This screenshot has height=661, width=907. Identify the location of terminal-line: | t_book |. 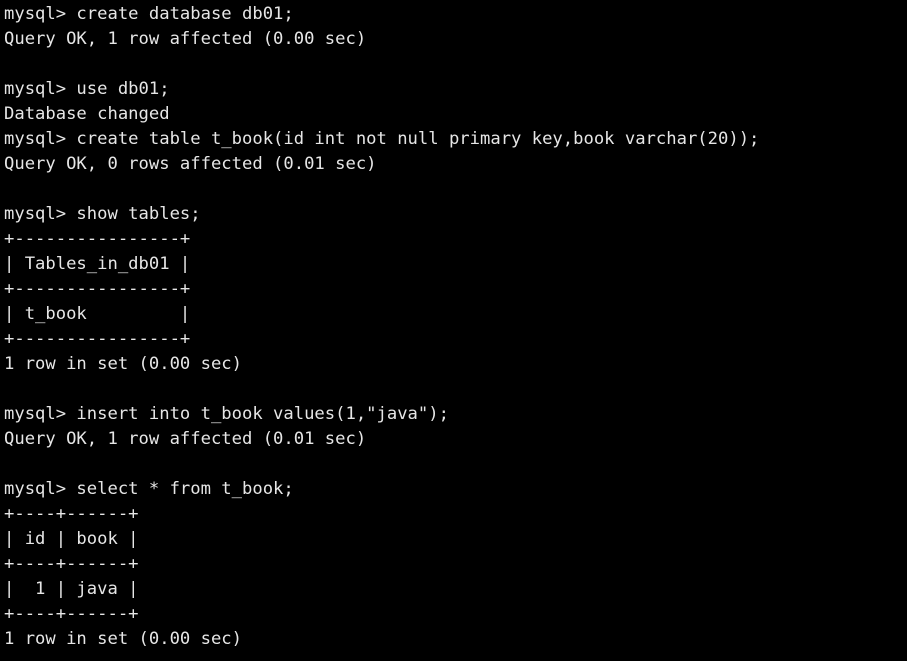
(97, 314).